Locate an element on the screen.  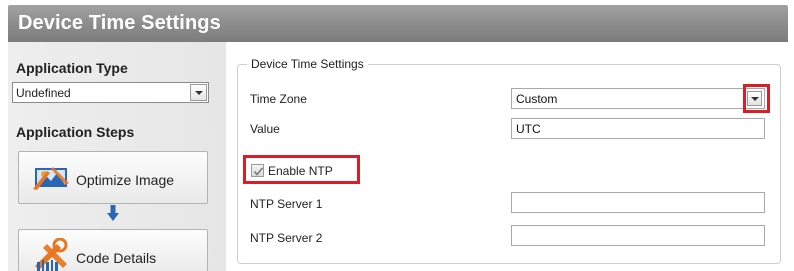
value-label: Value is located at coordinates (265, 129).